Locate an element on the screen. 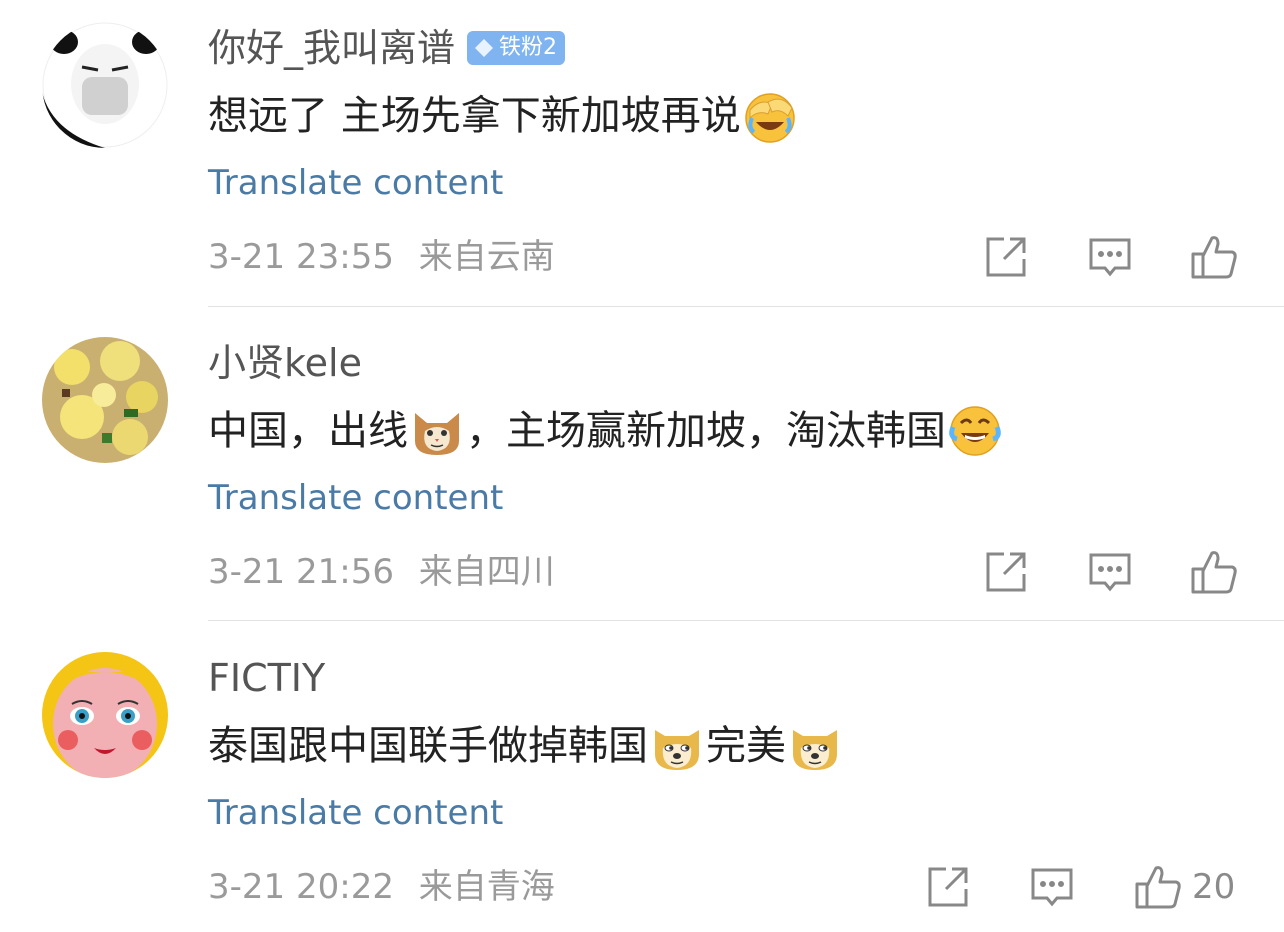 The width and height of the screenshot is (1284, 932). comment-text: 想远了 主场先拿下新加坡再说 is located at coordinates (503, 116).